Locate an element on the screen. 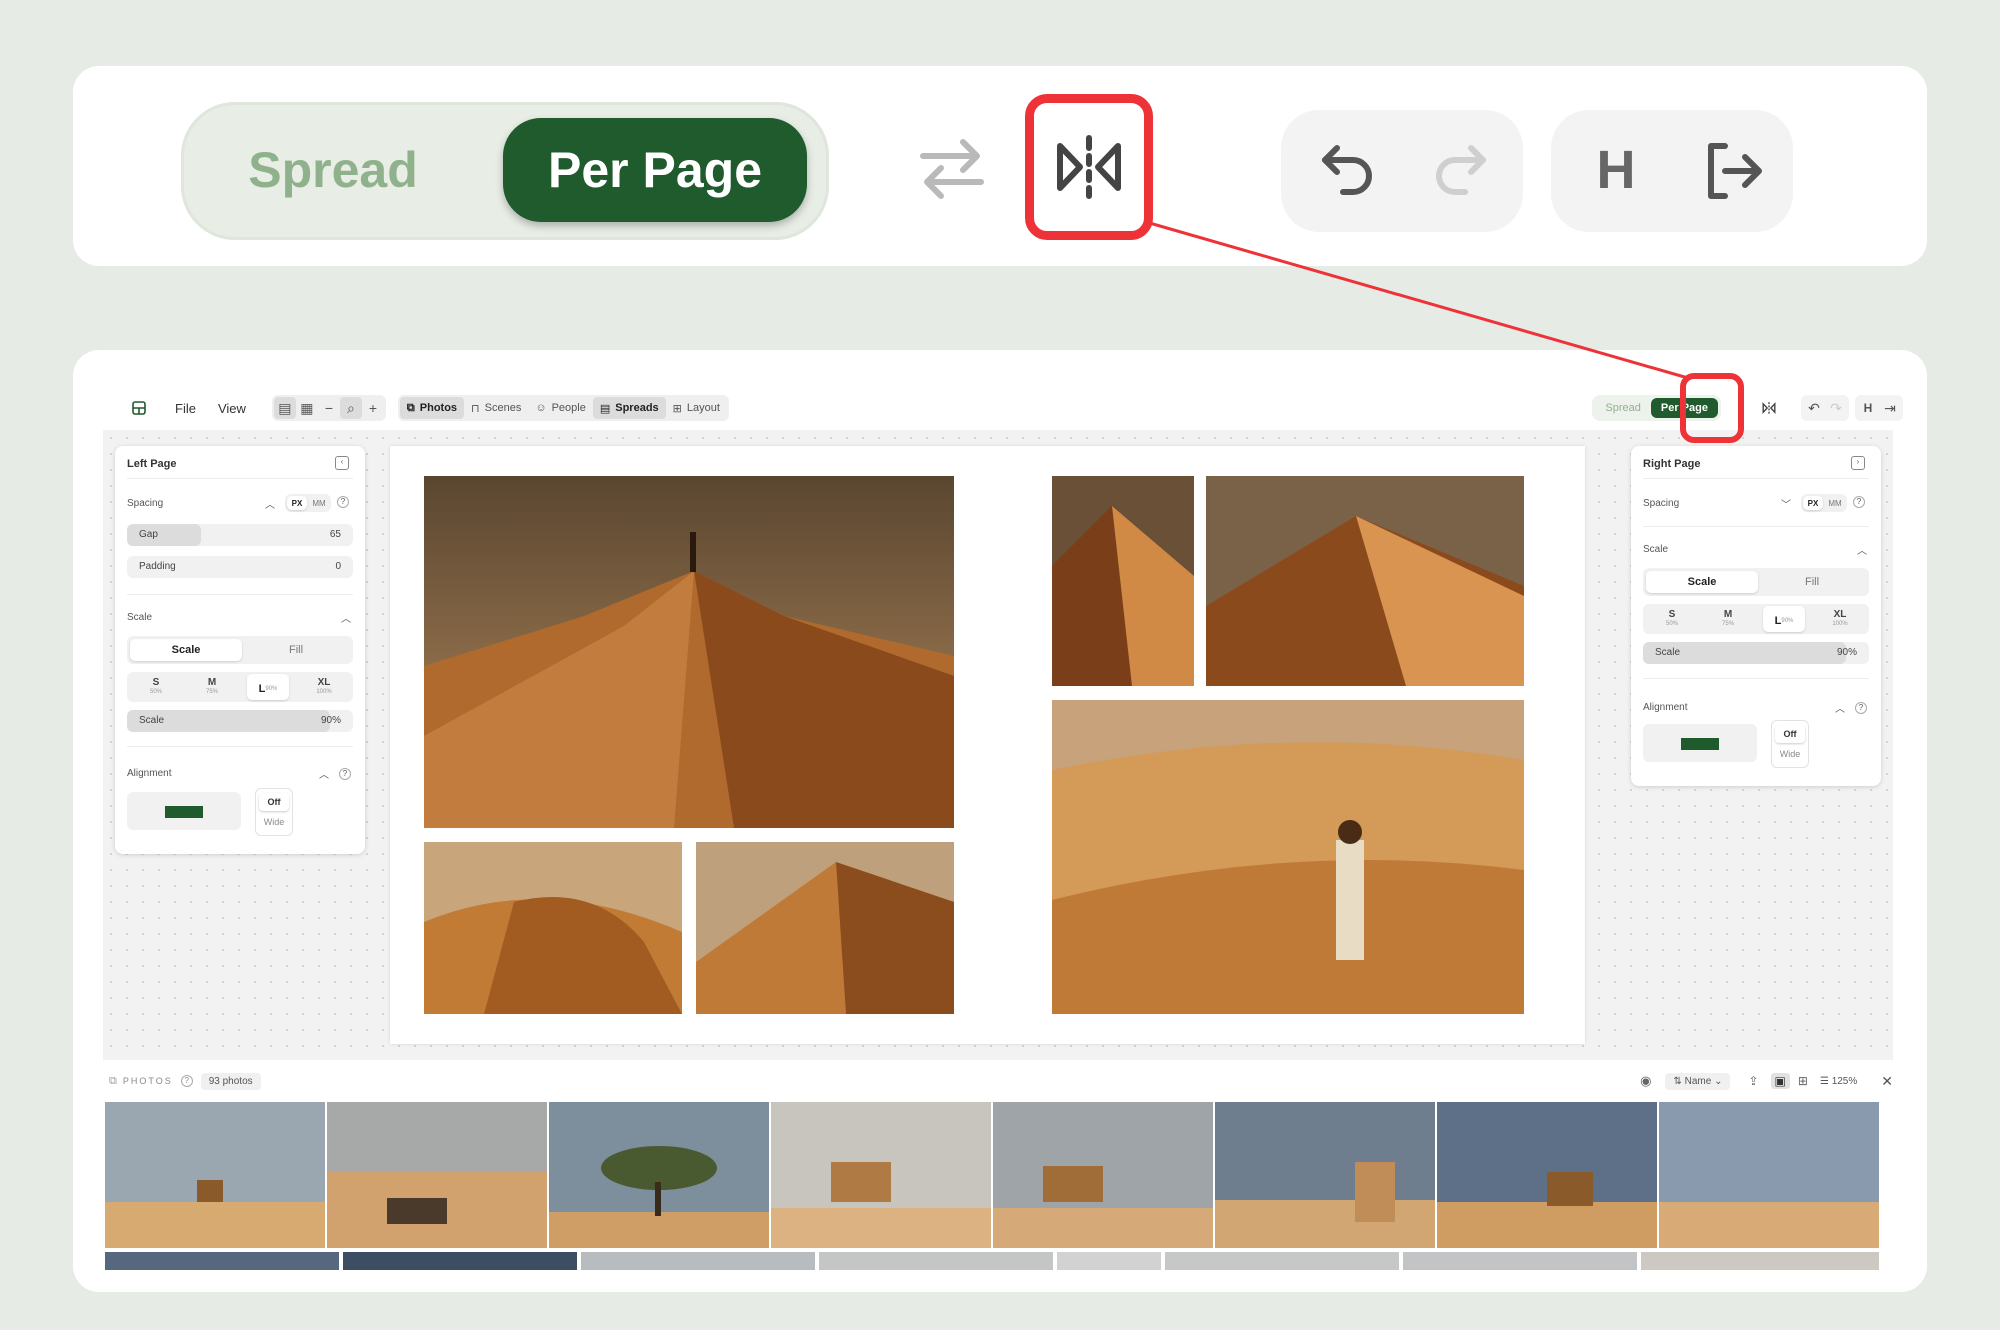 The width and height of the screenshot is (2000, 1330). people-icon: ☺ is located at coordinates (541, 408).